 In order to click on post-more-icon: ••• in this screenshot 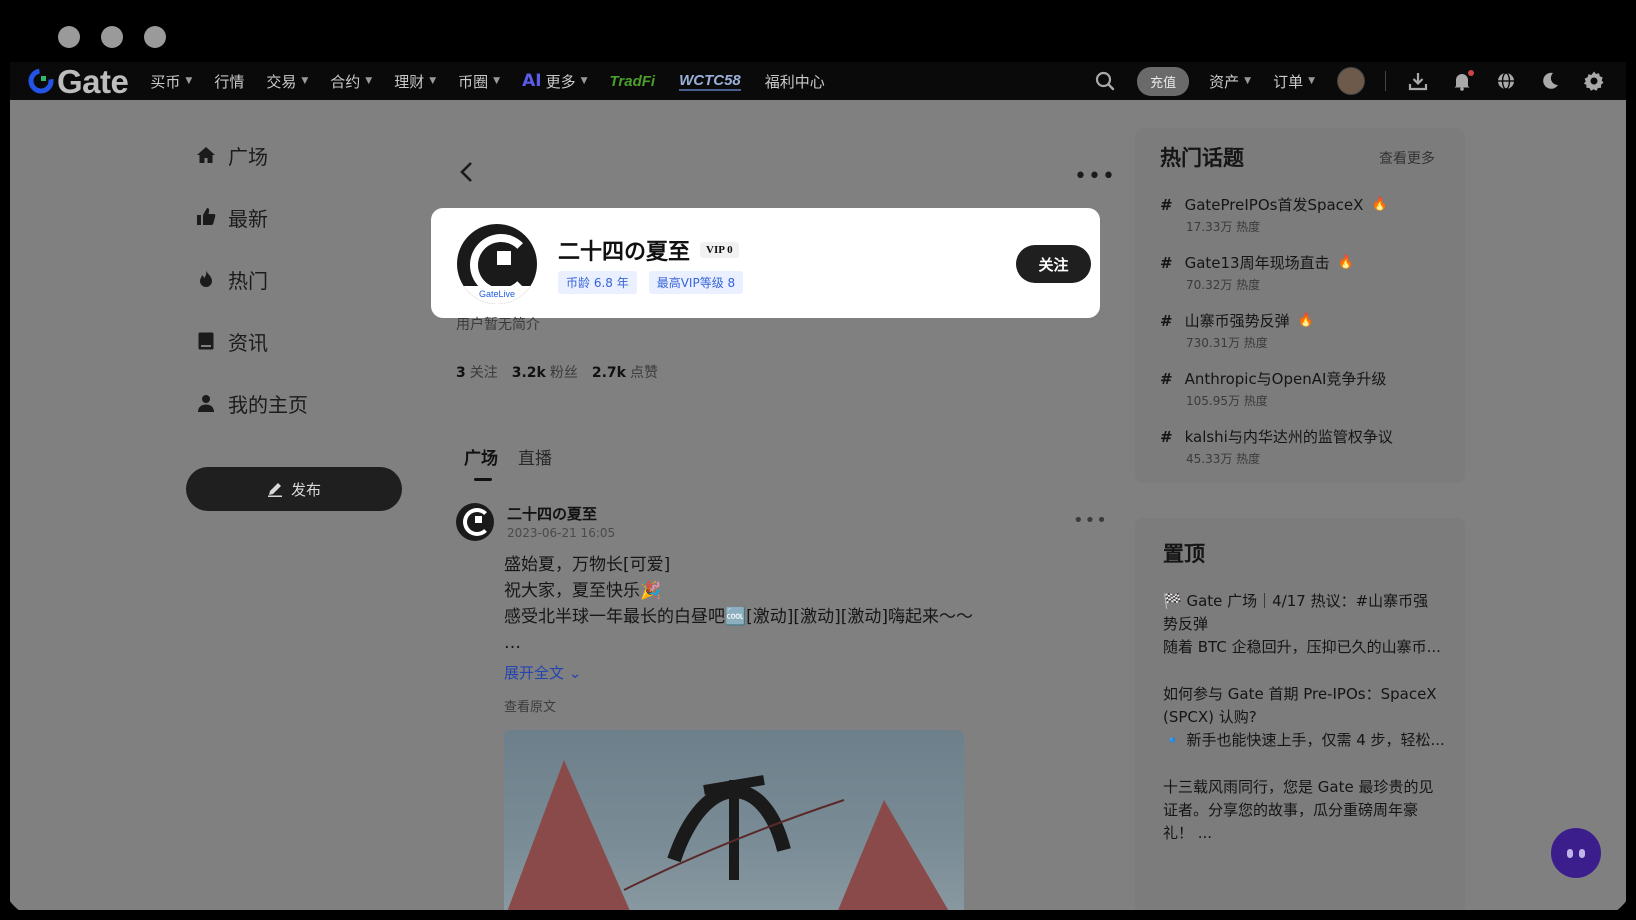, I will do `click(1090, 520)`.